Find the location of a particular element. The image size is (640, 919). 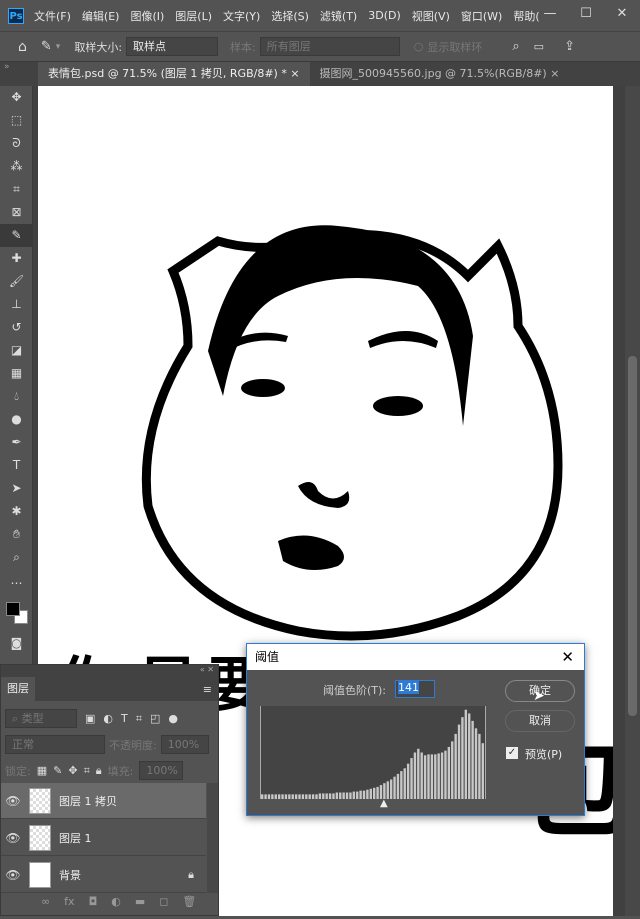

quick-mask-icon: ◙ is located at coordinates (16, 643).